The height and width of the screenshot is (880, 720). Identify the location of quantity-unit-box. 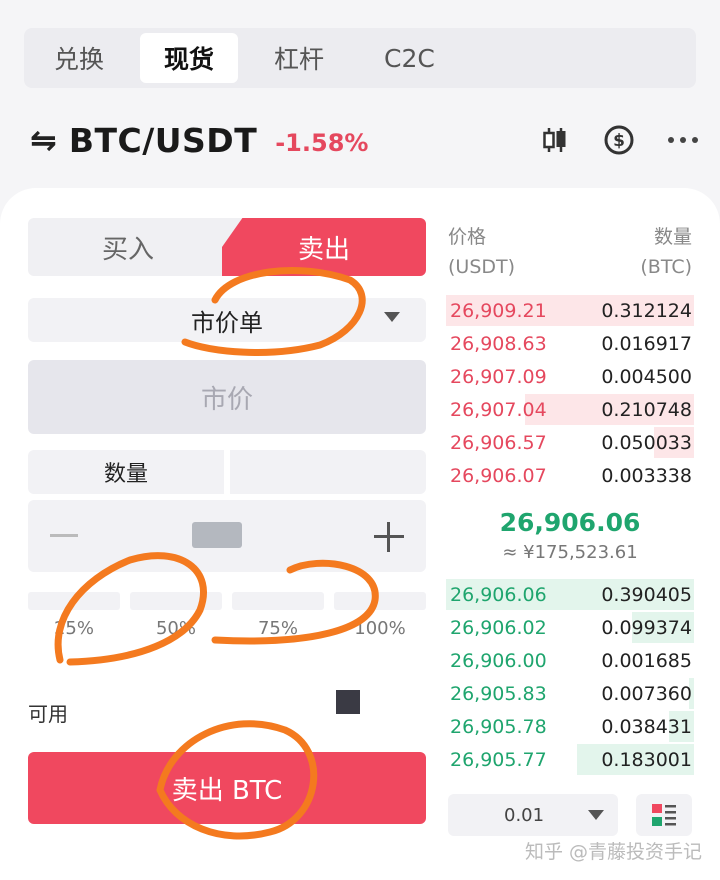
(328, 472).